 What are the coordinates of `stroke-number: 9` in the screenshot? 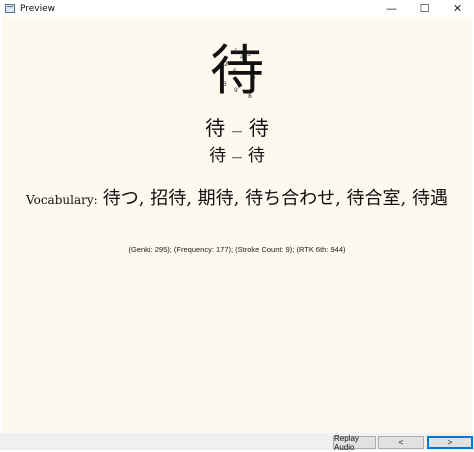 It's located at (236, 90).